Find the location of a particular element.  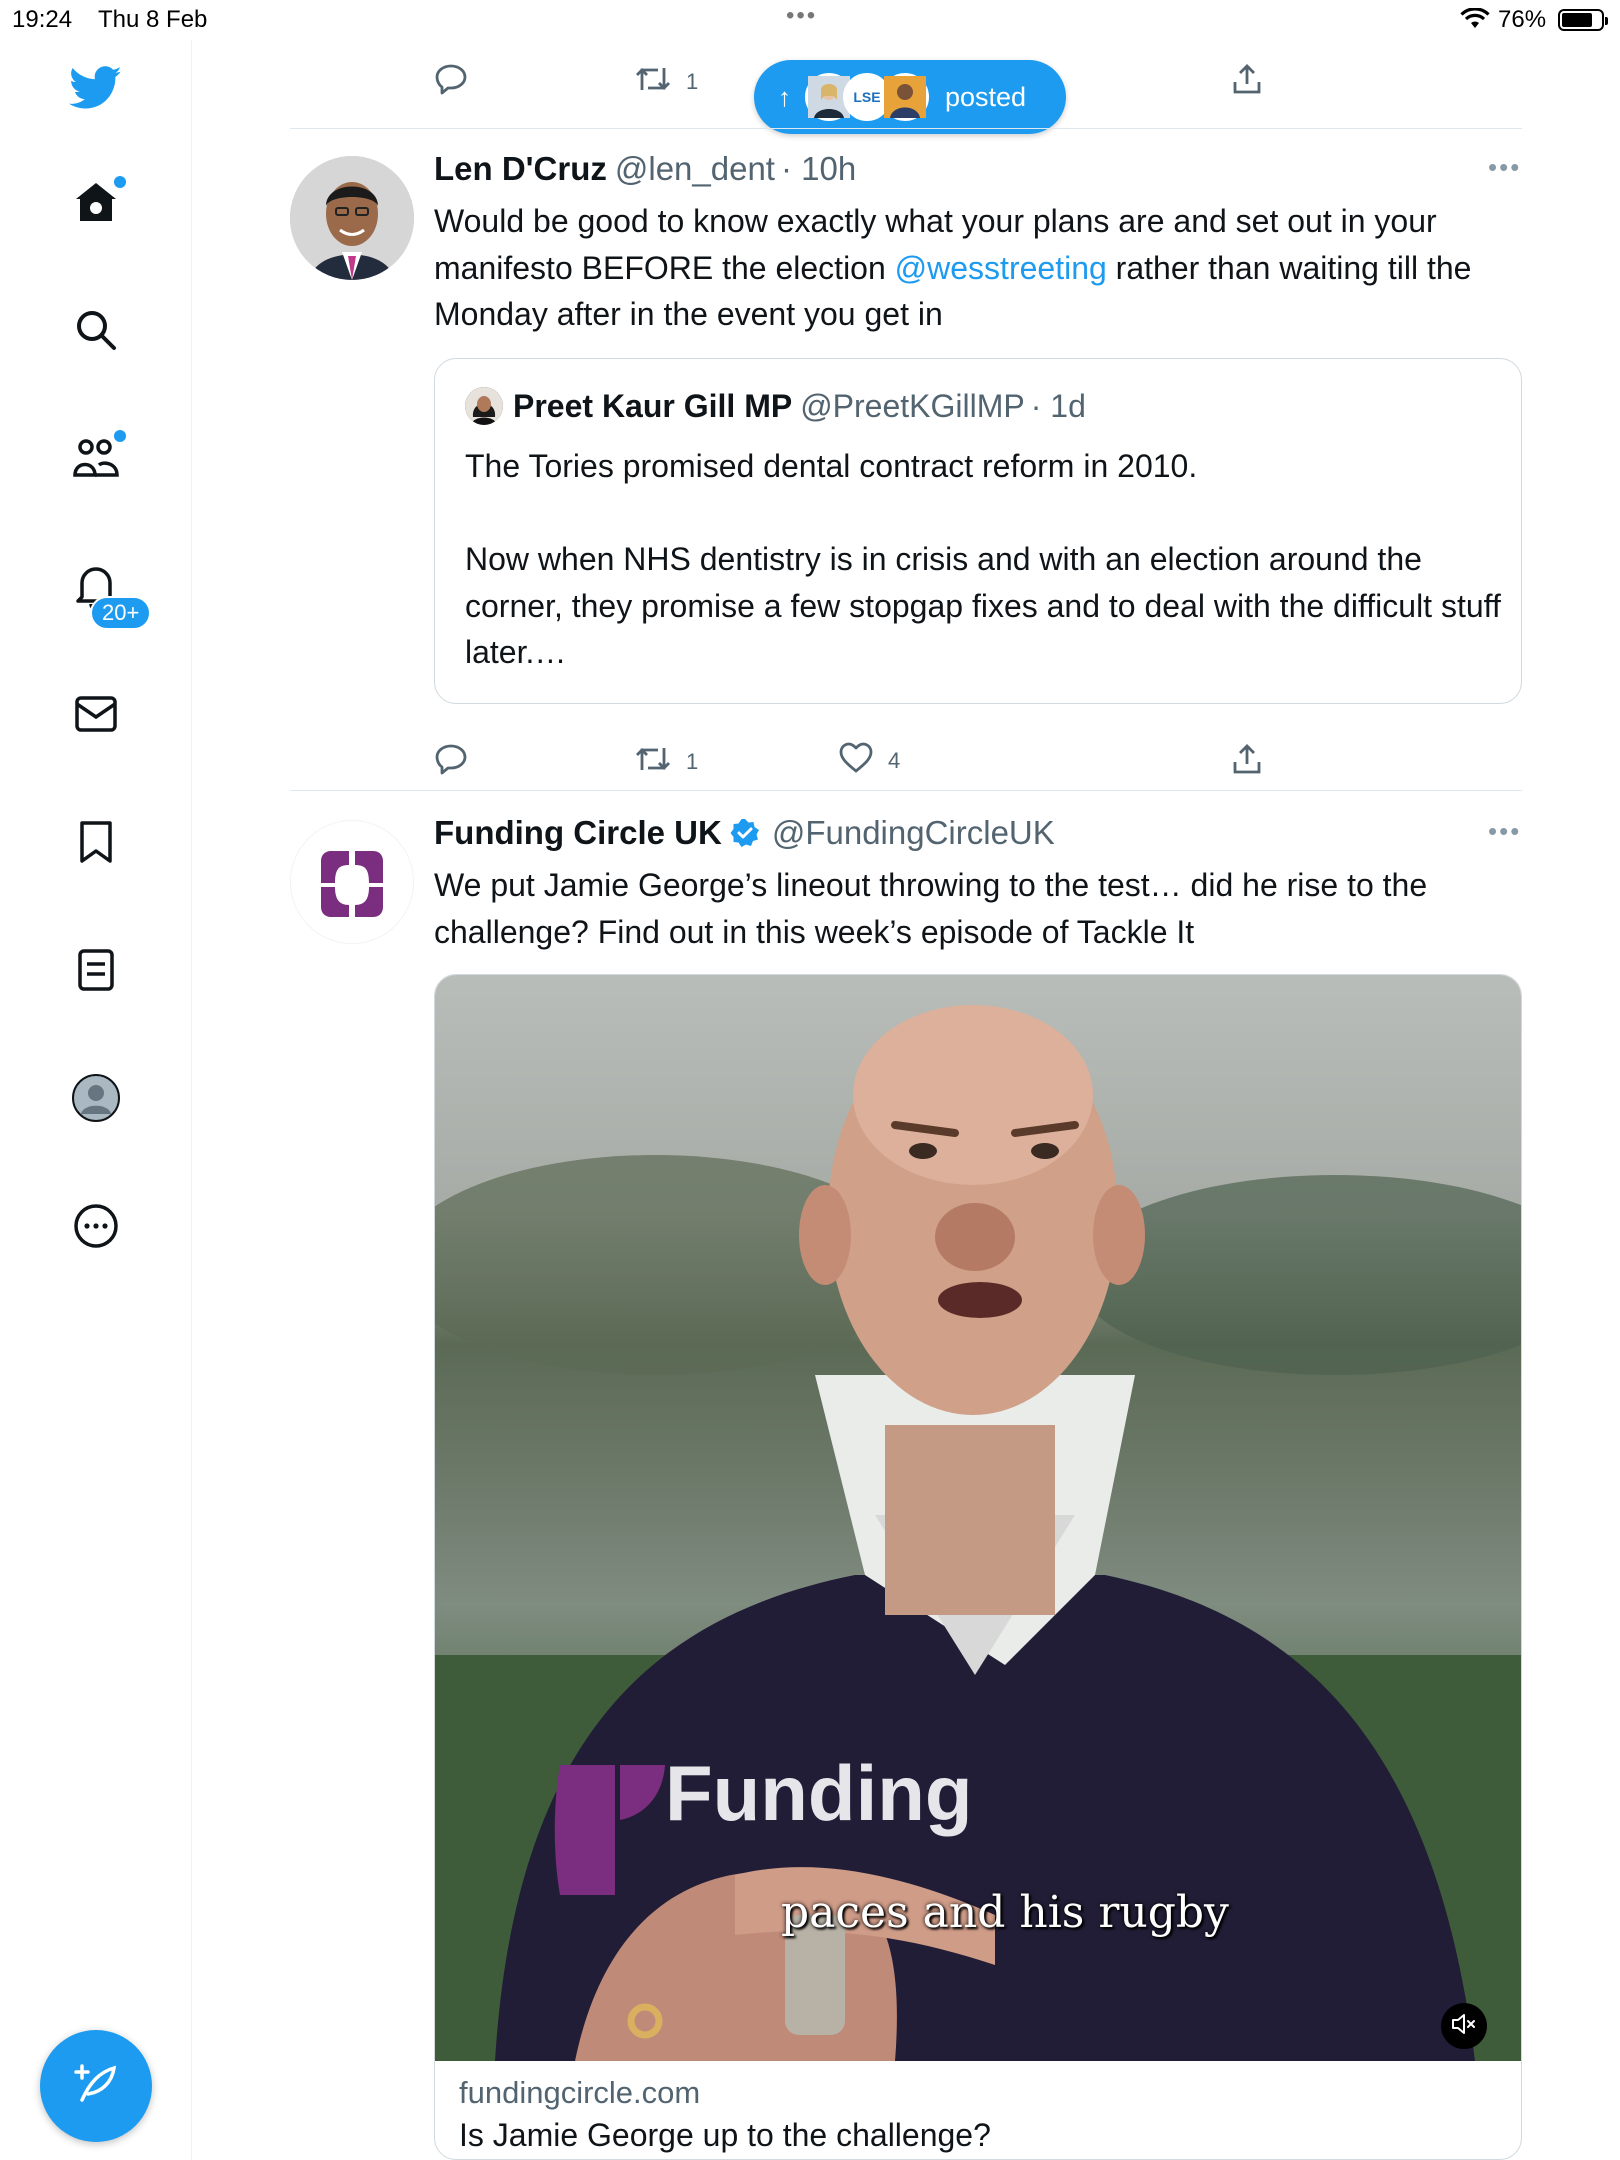

sidebar-nav: 20+ is located at coordinates (96, 1100).